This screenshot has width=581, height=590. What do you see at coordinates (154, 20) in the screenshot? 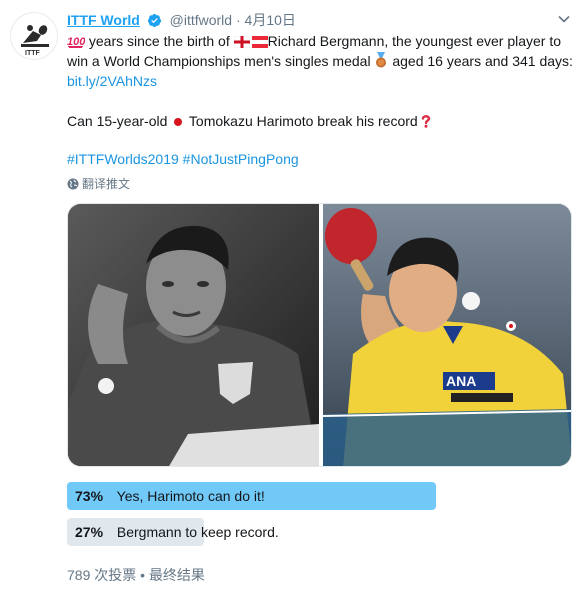
I see `verified-badge-icon` at bounding box center [154, 20].